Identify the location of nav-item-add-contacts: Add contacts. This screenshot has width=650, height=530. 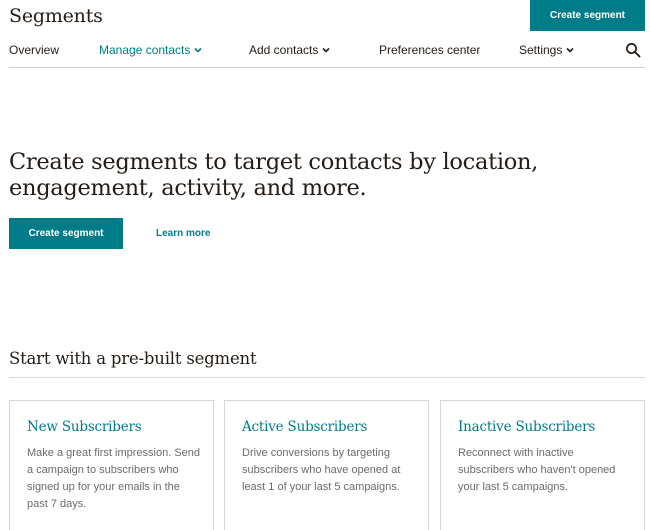
(289, 50).